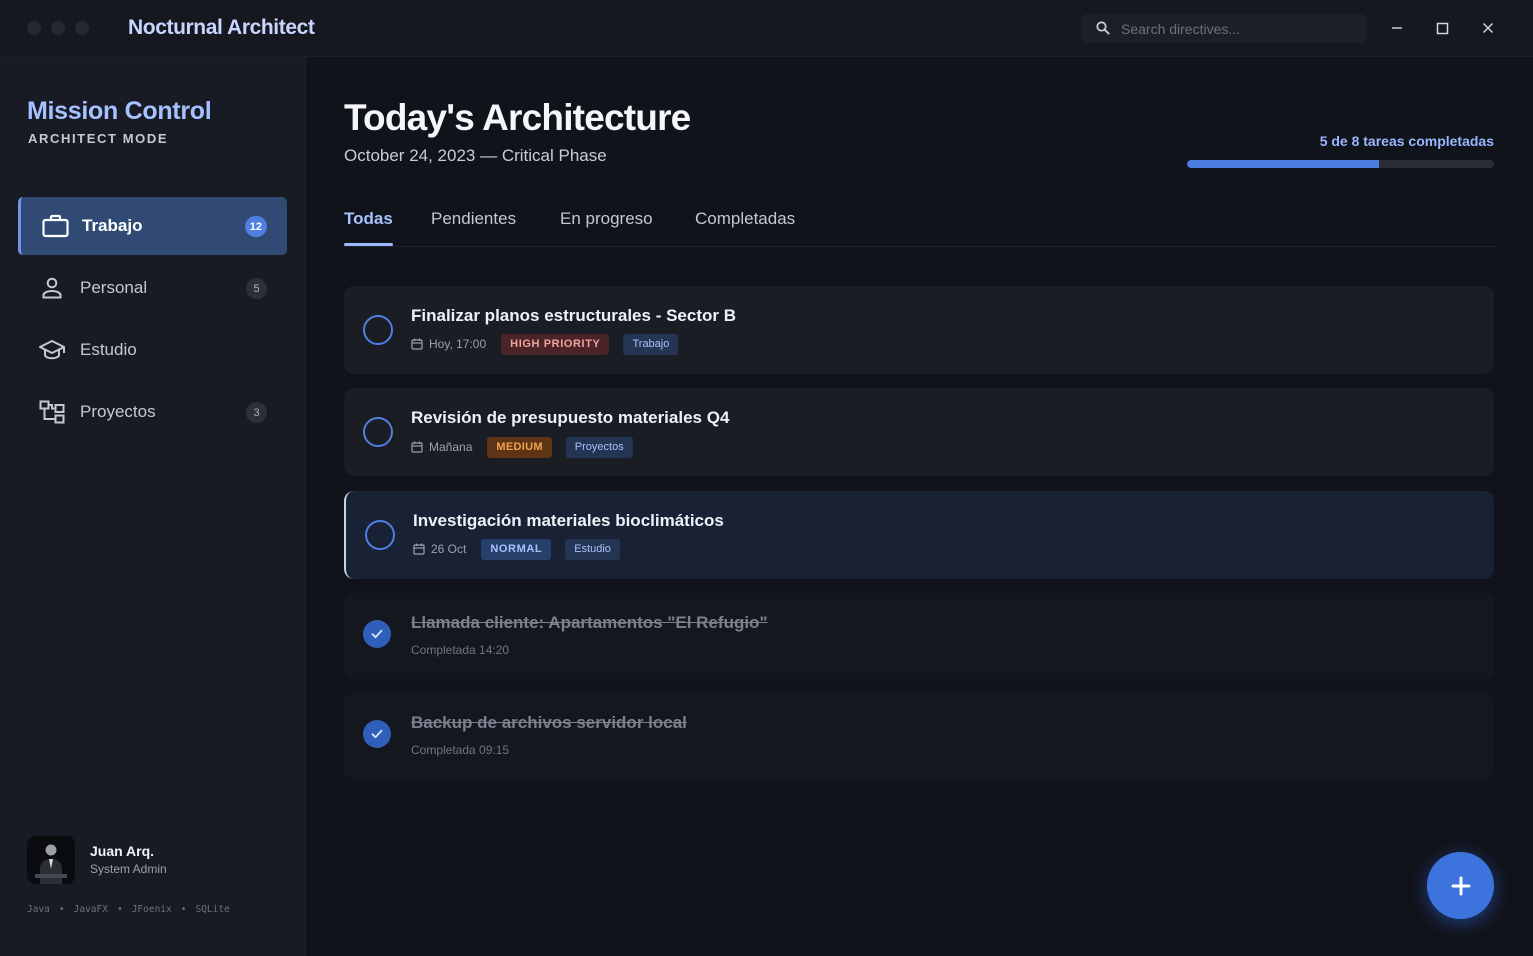 This screenshot has width=1533, height=956. I want to click on window-dot-zoom, so click(82, 28).